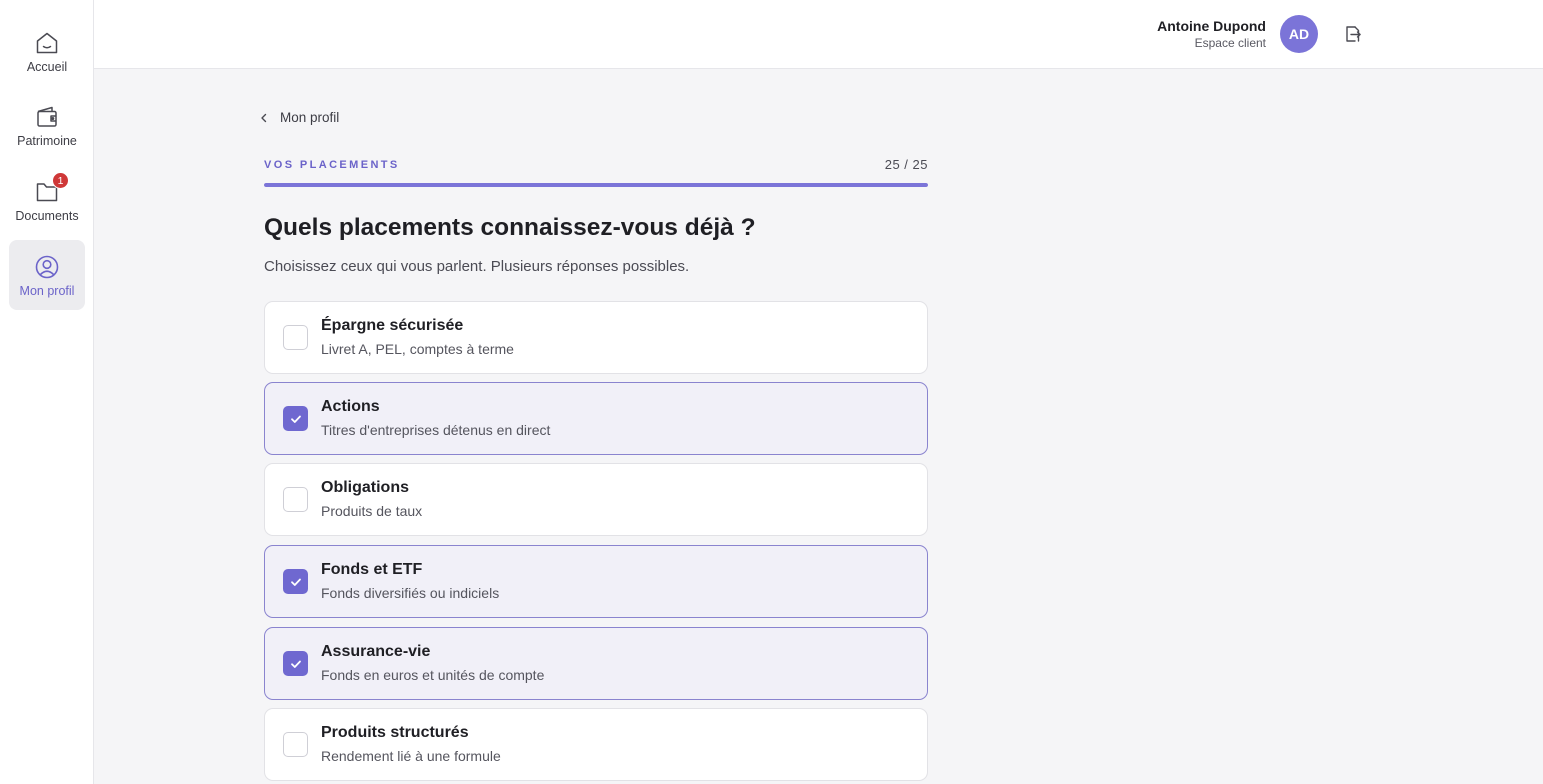 The image size is (1543, 784). Describe the element at coordinates (47, 216) in the screenshot. I see `sidebar-item-label: Documents` at that location.